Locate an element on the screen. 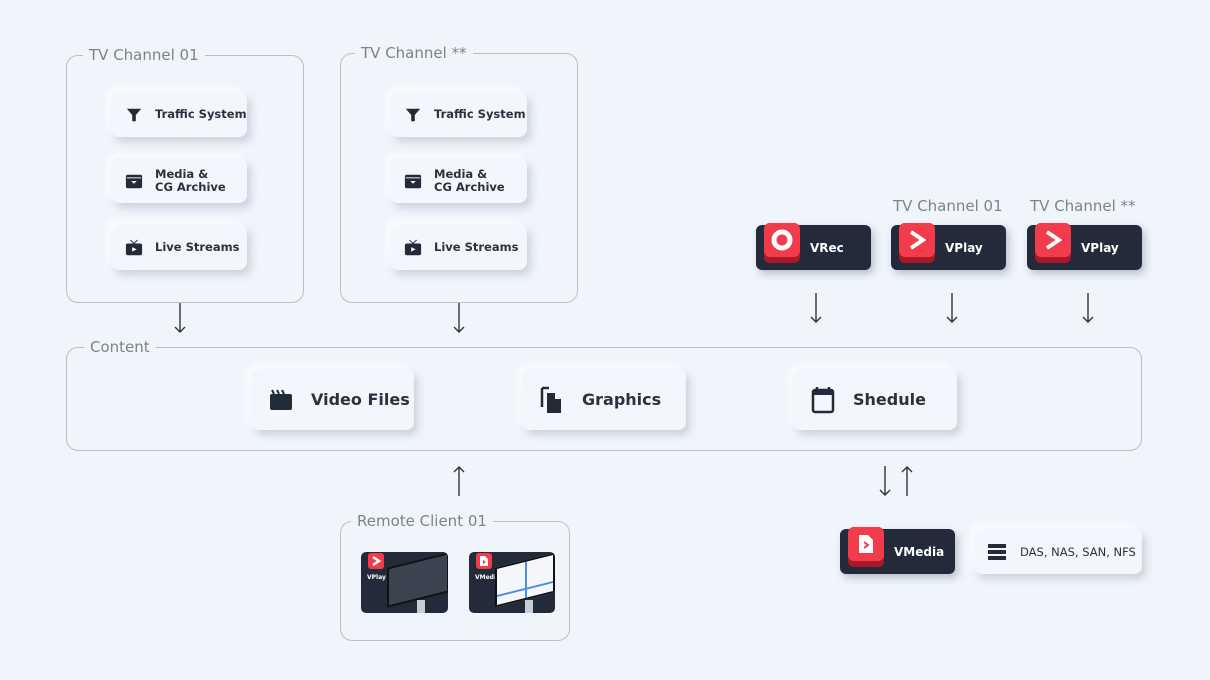  group-title: TV Channel ** is located at coordinates (414, 53).